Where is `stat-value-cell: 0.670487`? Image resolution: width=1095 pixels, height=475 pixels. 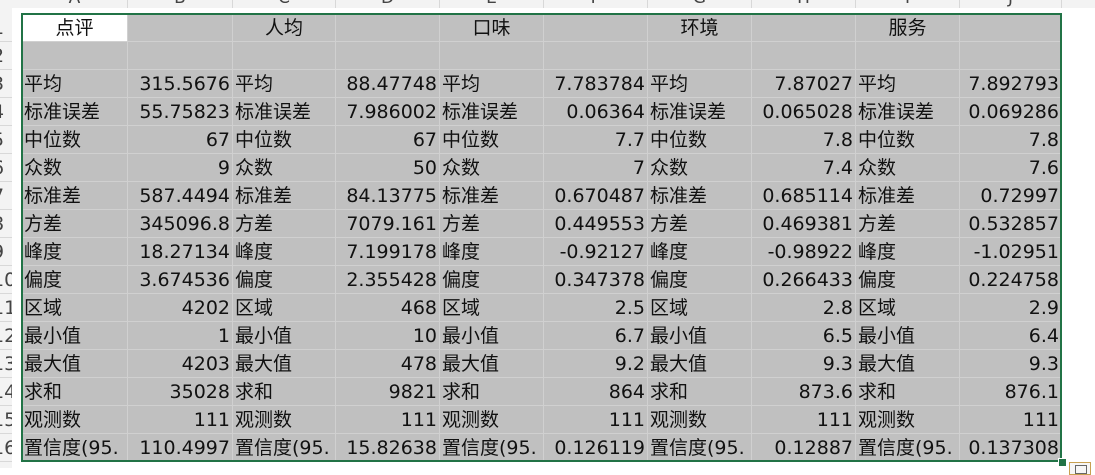 stat-value-cell: 0.670487 is located at coordinates (596, 196).